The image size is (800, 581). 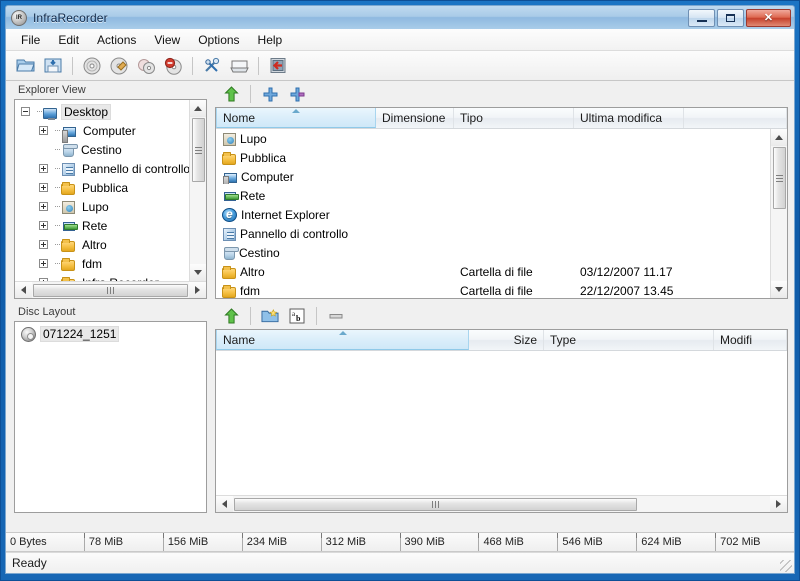 I want to click on tree-toggle-minus-icon, so click(x=25, y=111).